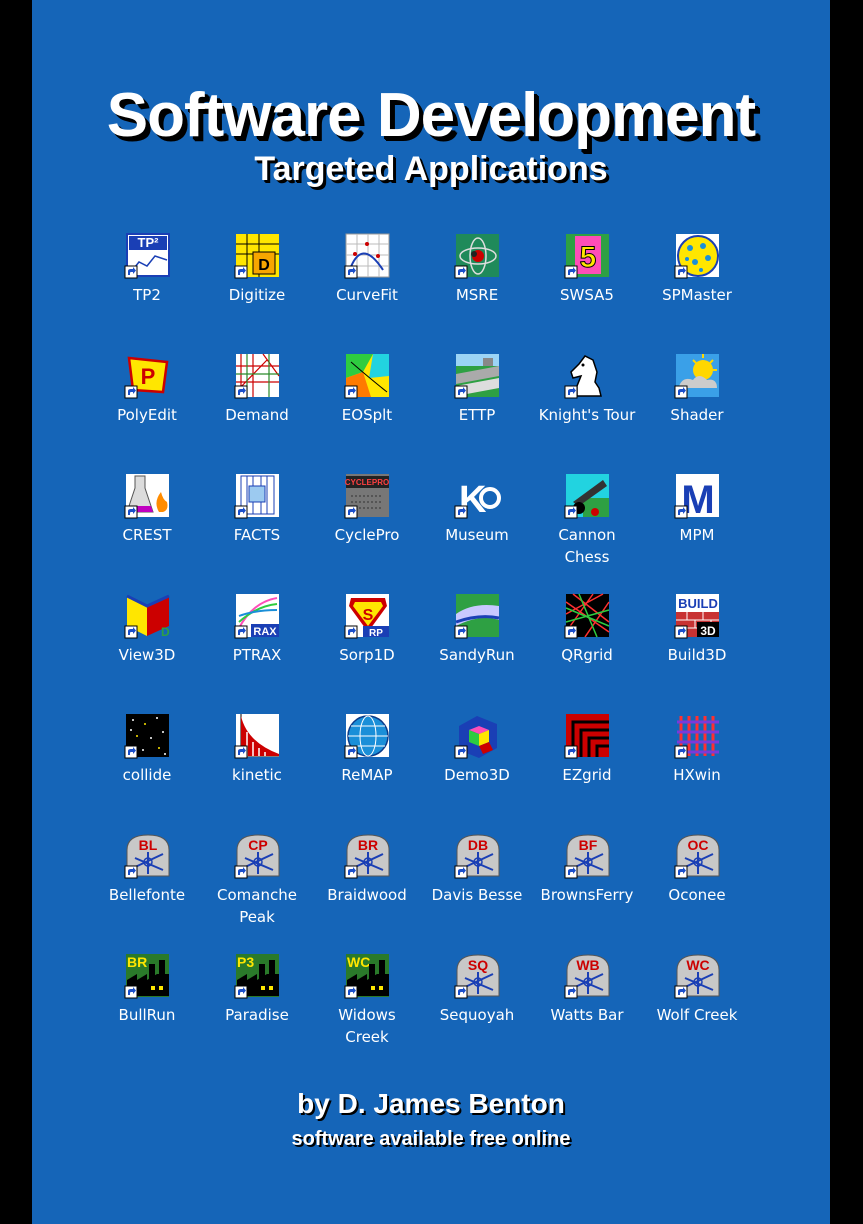 The image size is (863, 1224). What do you see at coordinates (147, 496) in the screenshot?
I see `crest-icon` at bounding box center [147, 496].